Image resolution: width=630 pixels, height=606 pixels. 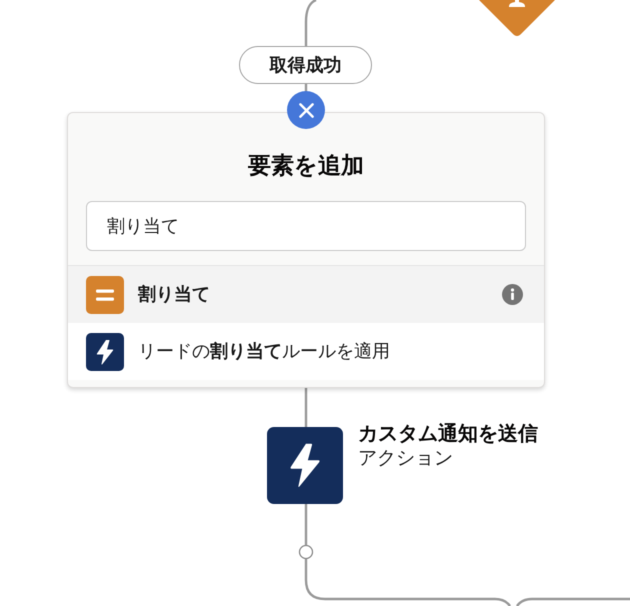 I want to click on close-button, so click(x=306, y=110).